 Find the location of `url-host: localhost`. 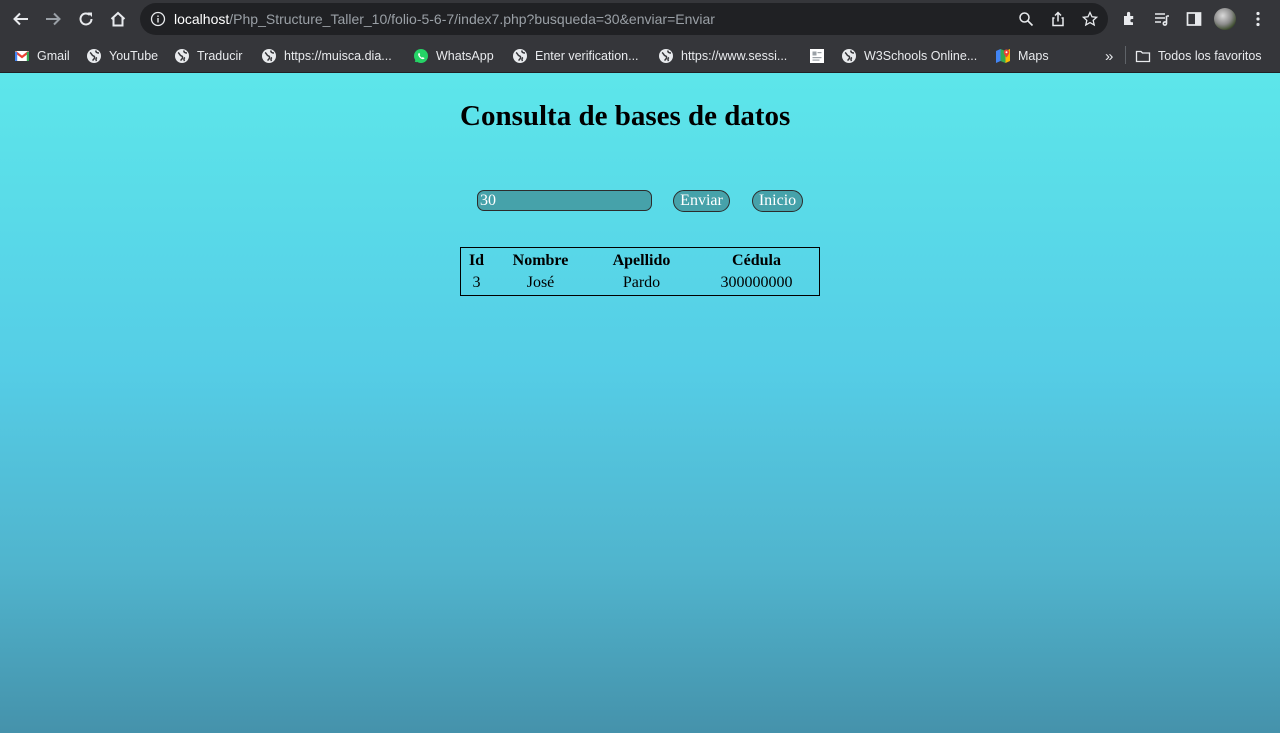

url-host: localhost is located at coordinates (202, 19).